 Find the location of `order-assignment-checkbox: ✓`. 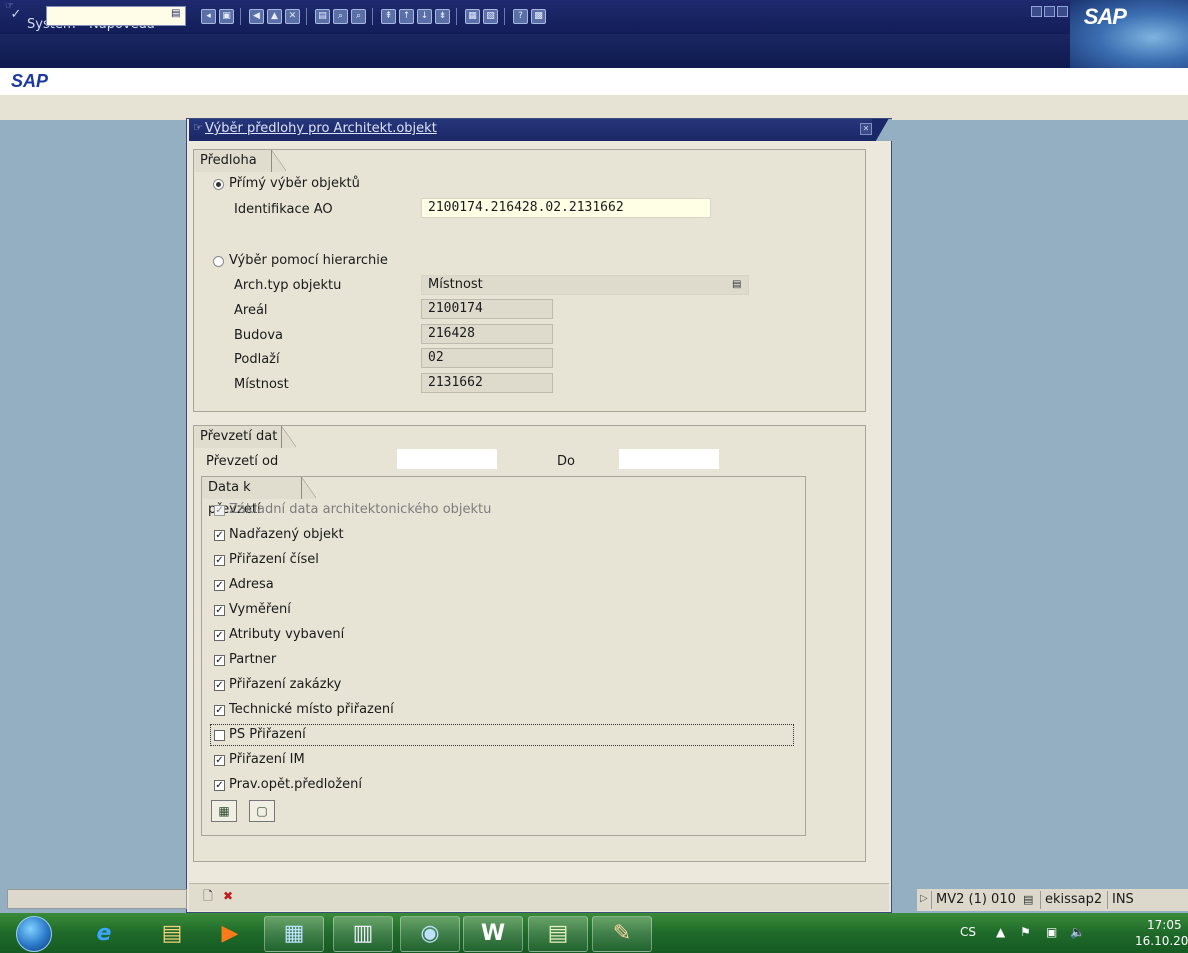

order-assignment-checkbox: ✓ is located at coordinates (219, 685).